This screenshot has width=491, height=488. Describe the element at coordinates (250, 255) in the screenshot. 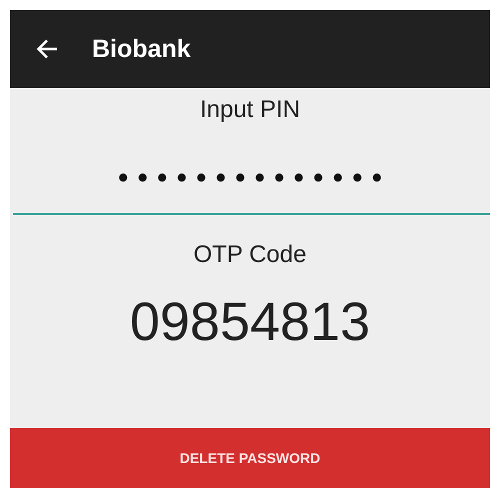

I see `otp-label: OTP Code` at that location.